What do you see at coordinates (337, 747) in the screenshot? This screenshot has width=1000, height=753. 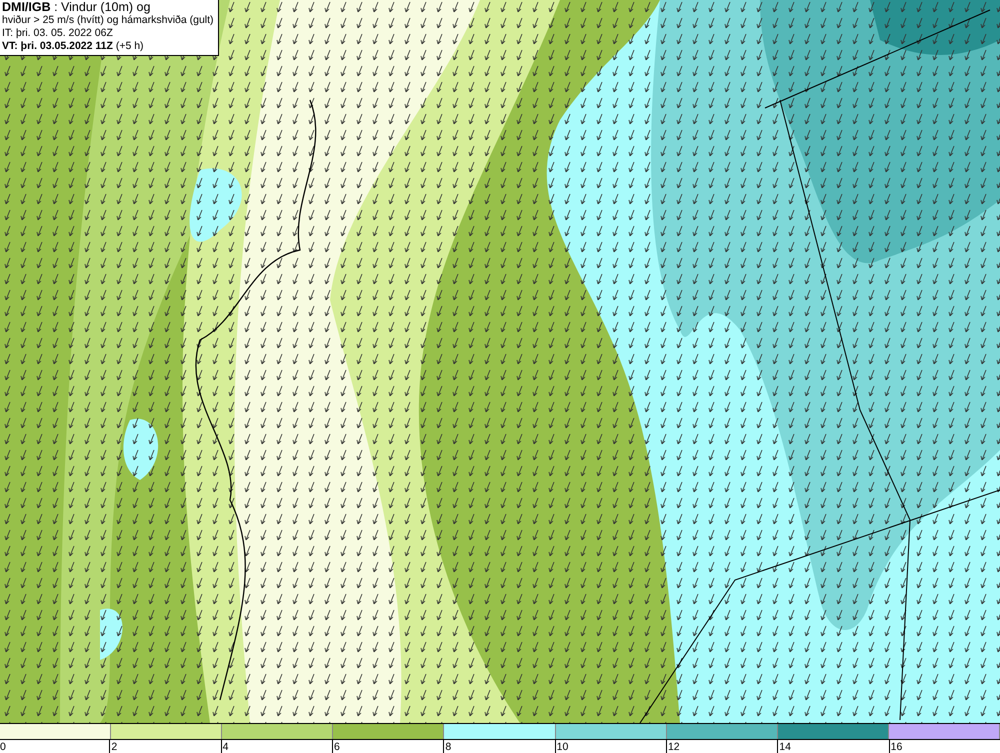 I see `legend-tick-label: 6` at bounding box center [337, 747].